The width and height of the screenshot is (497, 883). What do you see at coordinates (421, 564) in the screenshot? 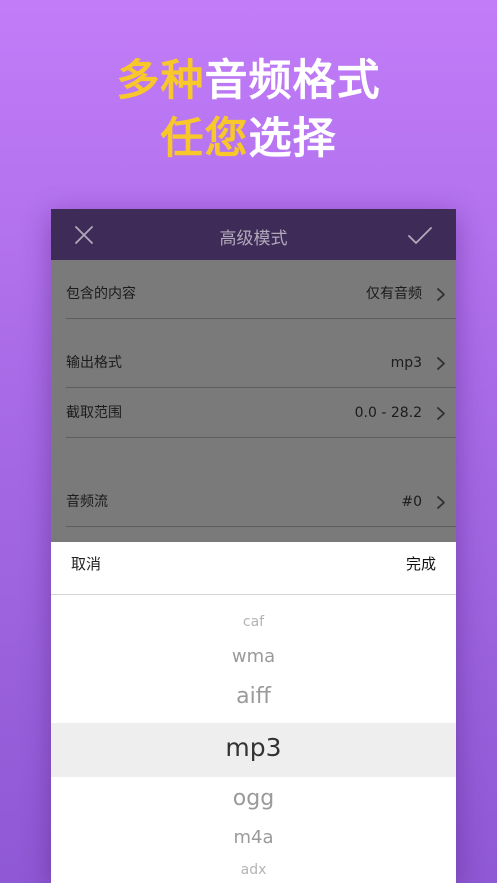
I see `done-button: 完成` at bounding box center [421, 564].